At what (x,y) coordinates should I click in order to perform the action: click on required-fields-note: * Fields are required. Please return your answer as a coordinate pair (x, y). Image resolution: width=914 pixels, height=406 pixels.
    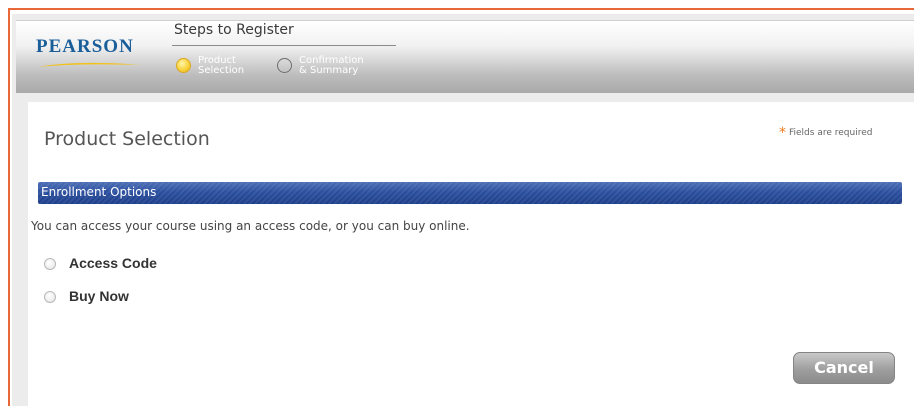
    Looking at the image, I should click on (825, 133).